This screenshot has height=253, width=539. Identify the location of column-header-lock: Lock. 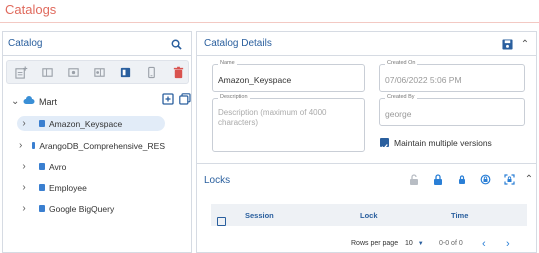
(369, 215).